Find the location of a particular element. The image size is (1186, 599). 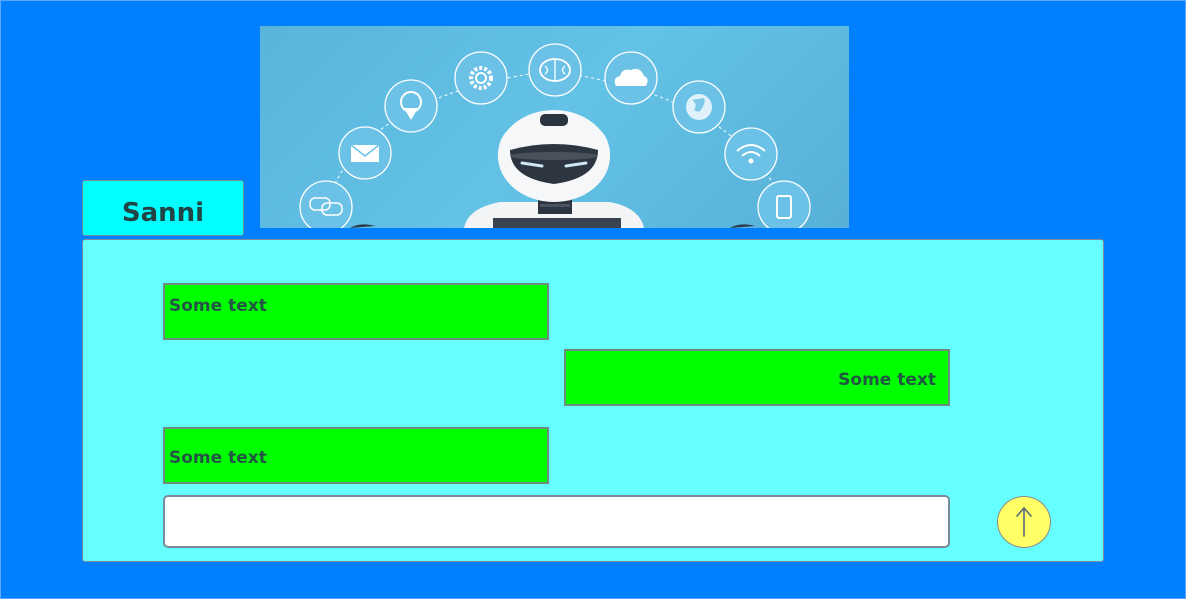

message-input is located at coordinates (556, 521).